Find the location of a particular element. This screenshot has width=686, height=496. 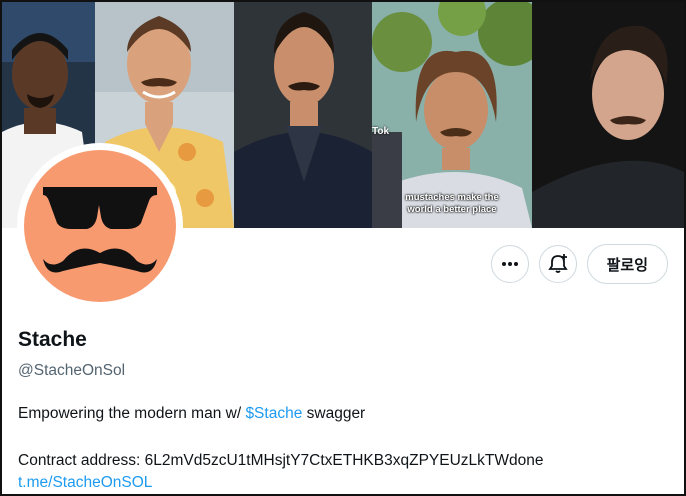

profile-handle: @StacheOnSol is located at coordinates (72, 370).